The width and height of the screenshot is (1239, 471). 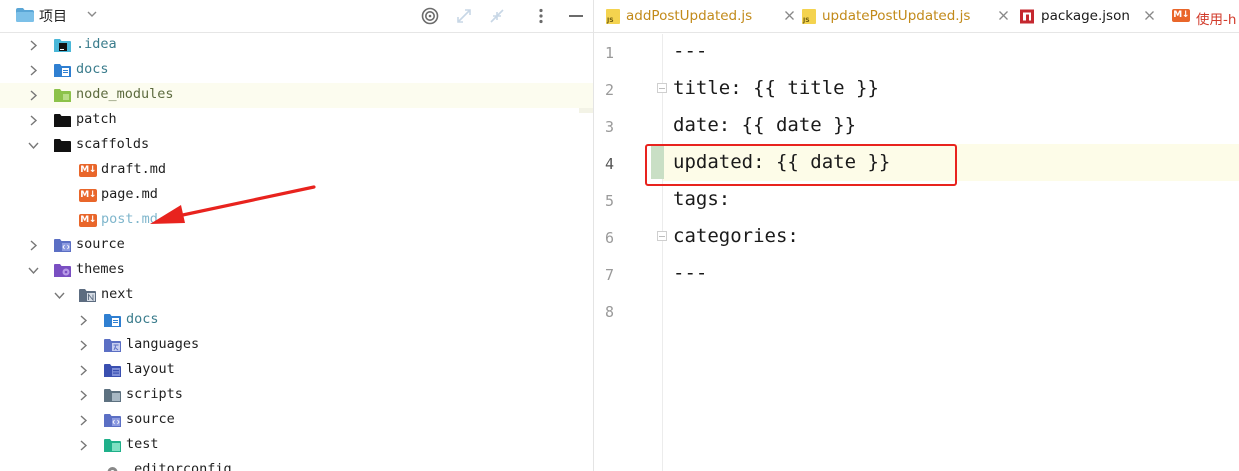 I want to click on tree-item-test: test, so click(x=296, y=445).